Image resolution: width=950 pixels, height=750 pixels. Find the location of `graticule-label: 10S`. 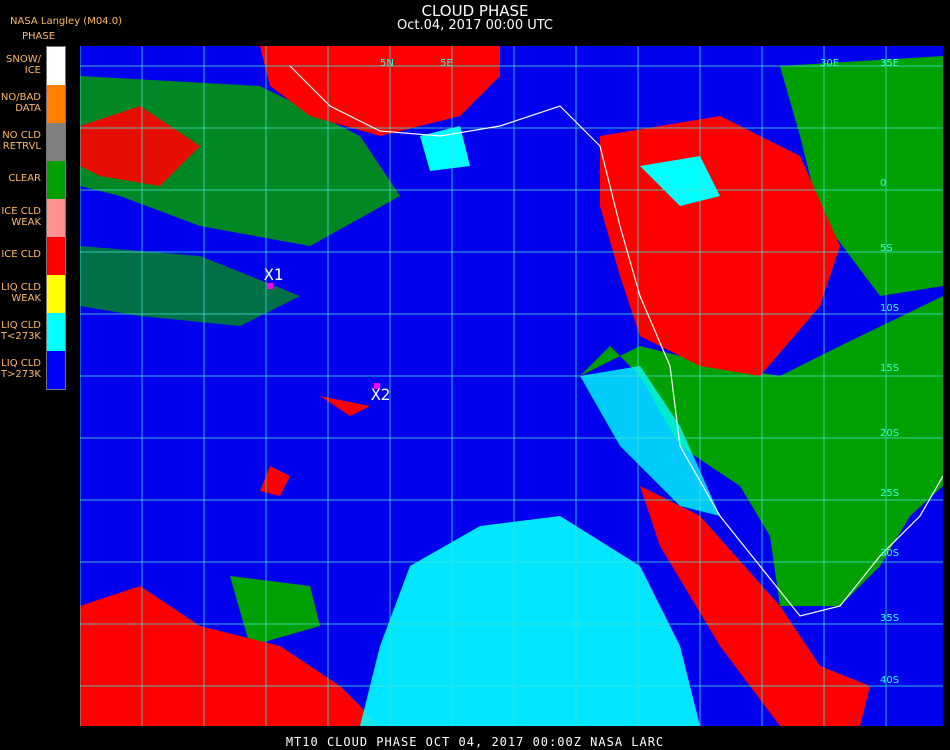

graticule-label: 10S is located at coordinates (889, 308).